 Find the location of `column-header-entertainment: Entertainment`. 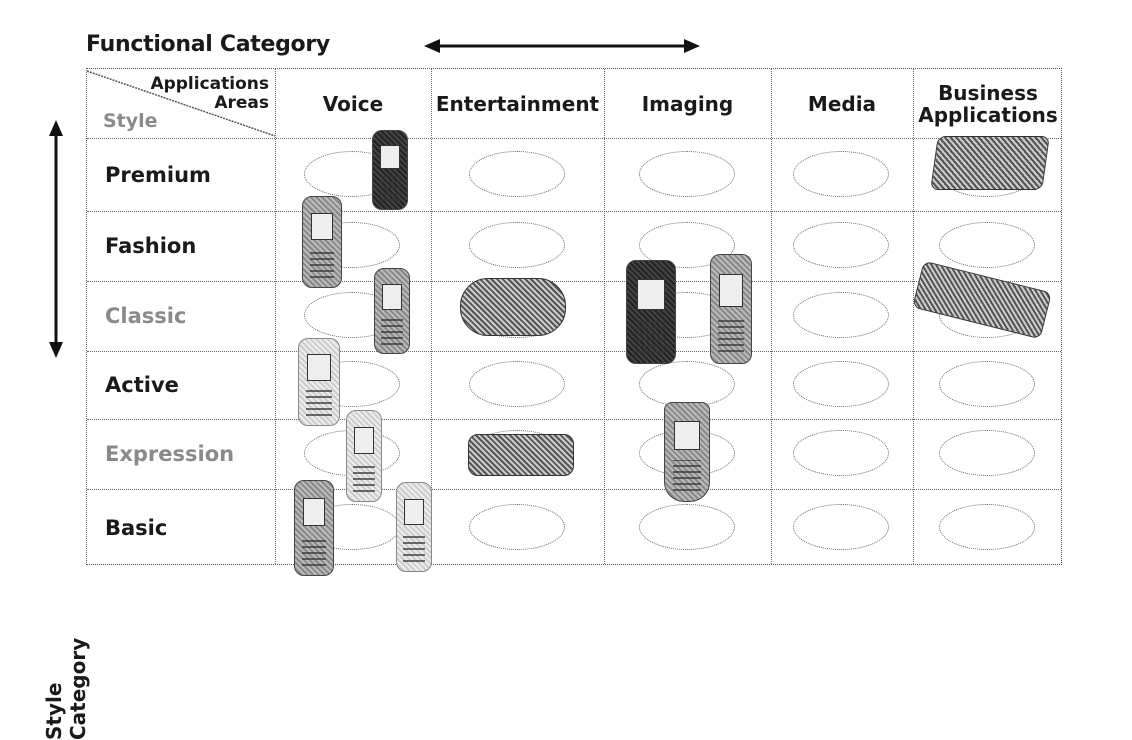

column-header-entertainment: Entertainment is located at coordinates (517, 103).